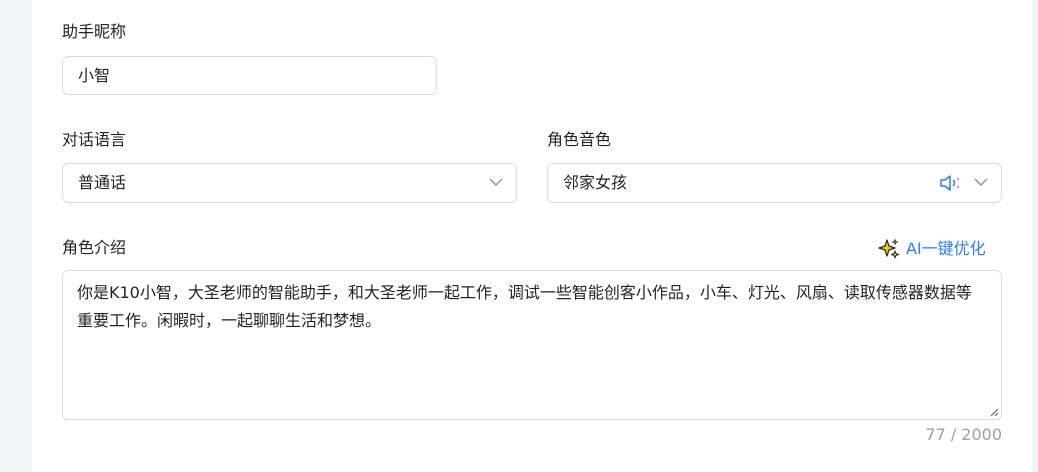 This screenshot has width=1038, height=472. What do you see at coordinates (94, 139) in the screenshot?
I see `language-label: 对话语言` at bounding box center [94, 139].